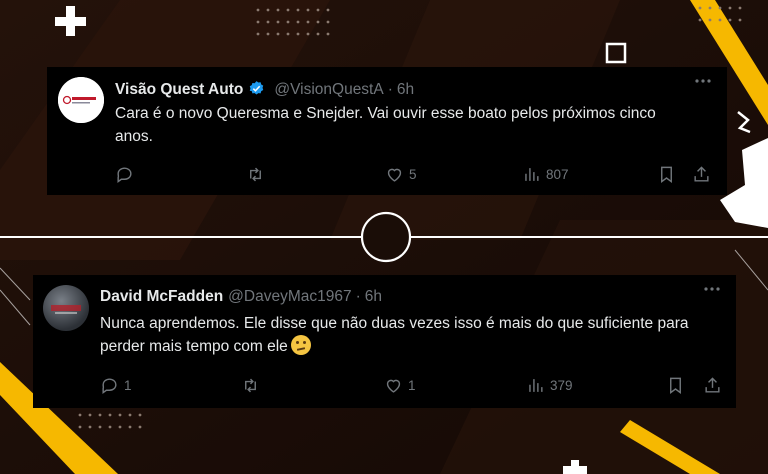 The width and height of the screenshot is (768, 474). I want to click on author-name: Visão Quest Auto, so click(179, 89).